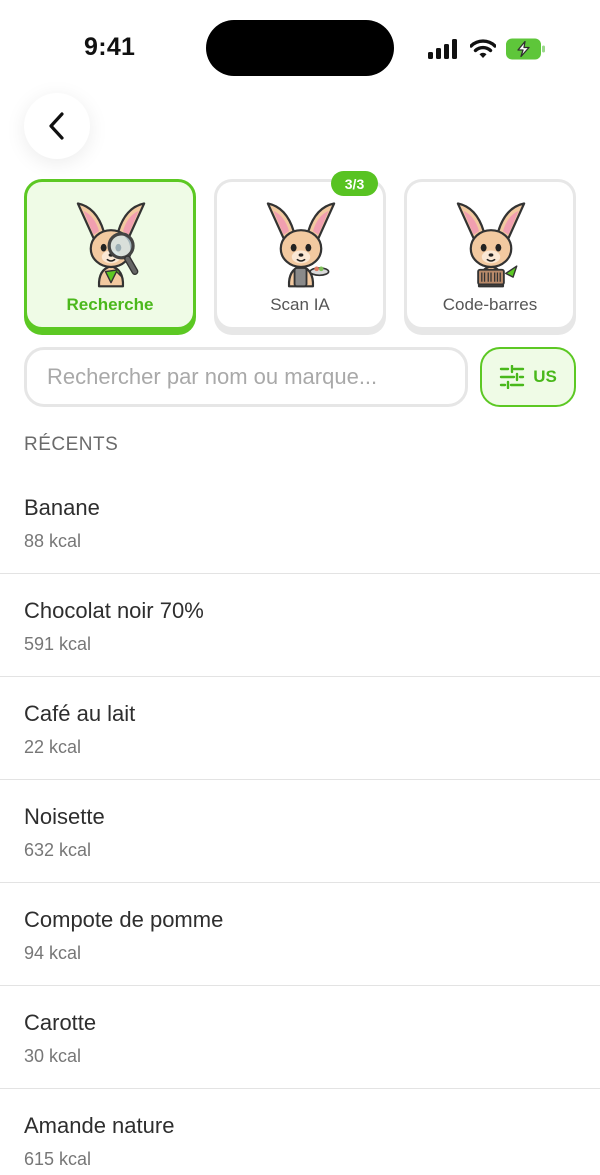 Image resolution: width=600 pixels, height=1175 pixels. What do you see at coordinates (300, 625) in the screenshot?
I see `list-item: Chocolat noir 70% 591 kcal` at bounding box center [300, 625].